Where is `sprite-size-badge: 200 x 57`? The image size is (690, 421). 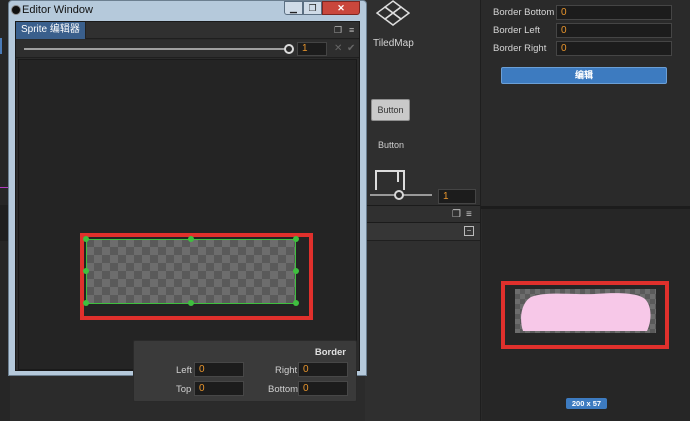
sprite-size-badge: 200 x 57 is located at coordinates (586, 403).